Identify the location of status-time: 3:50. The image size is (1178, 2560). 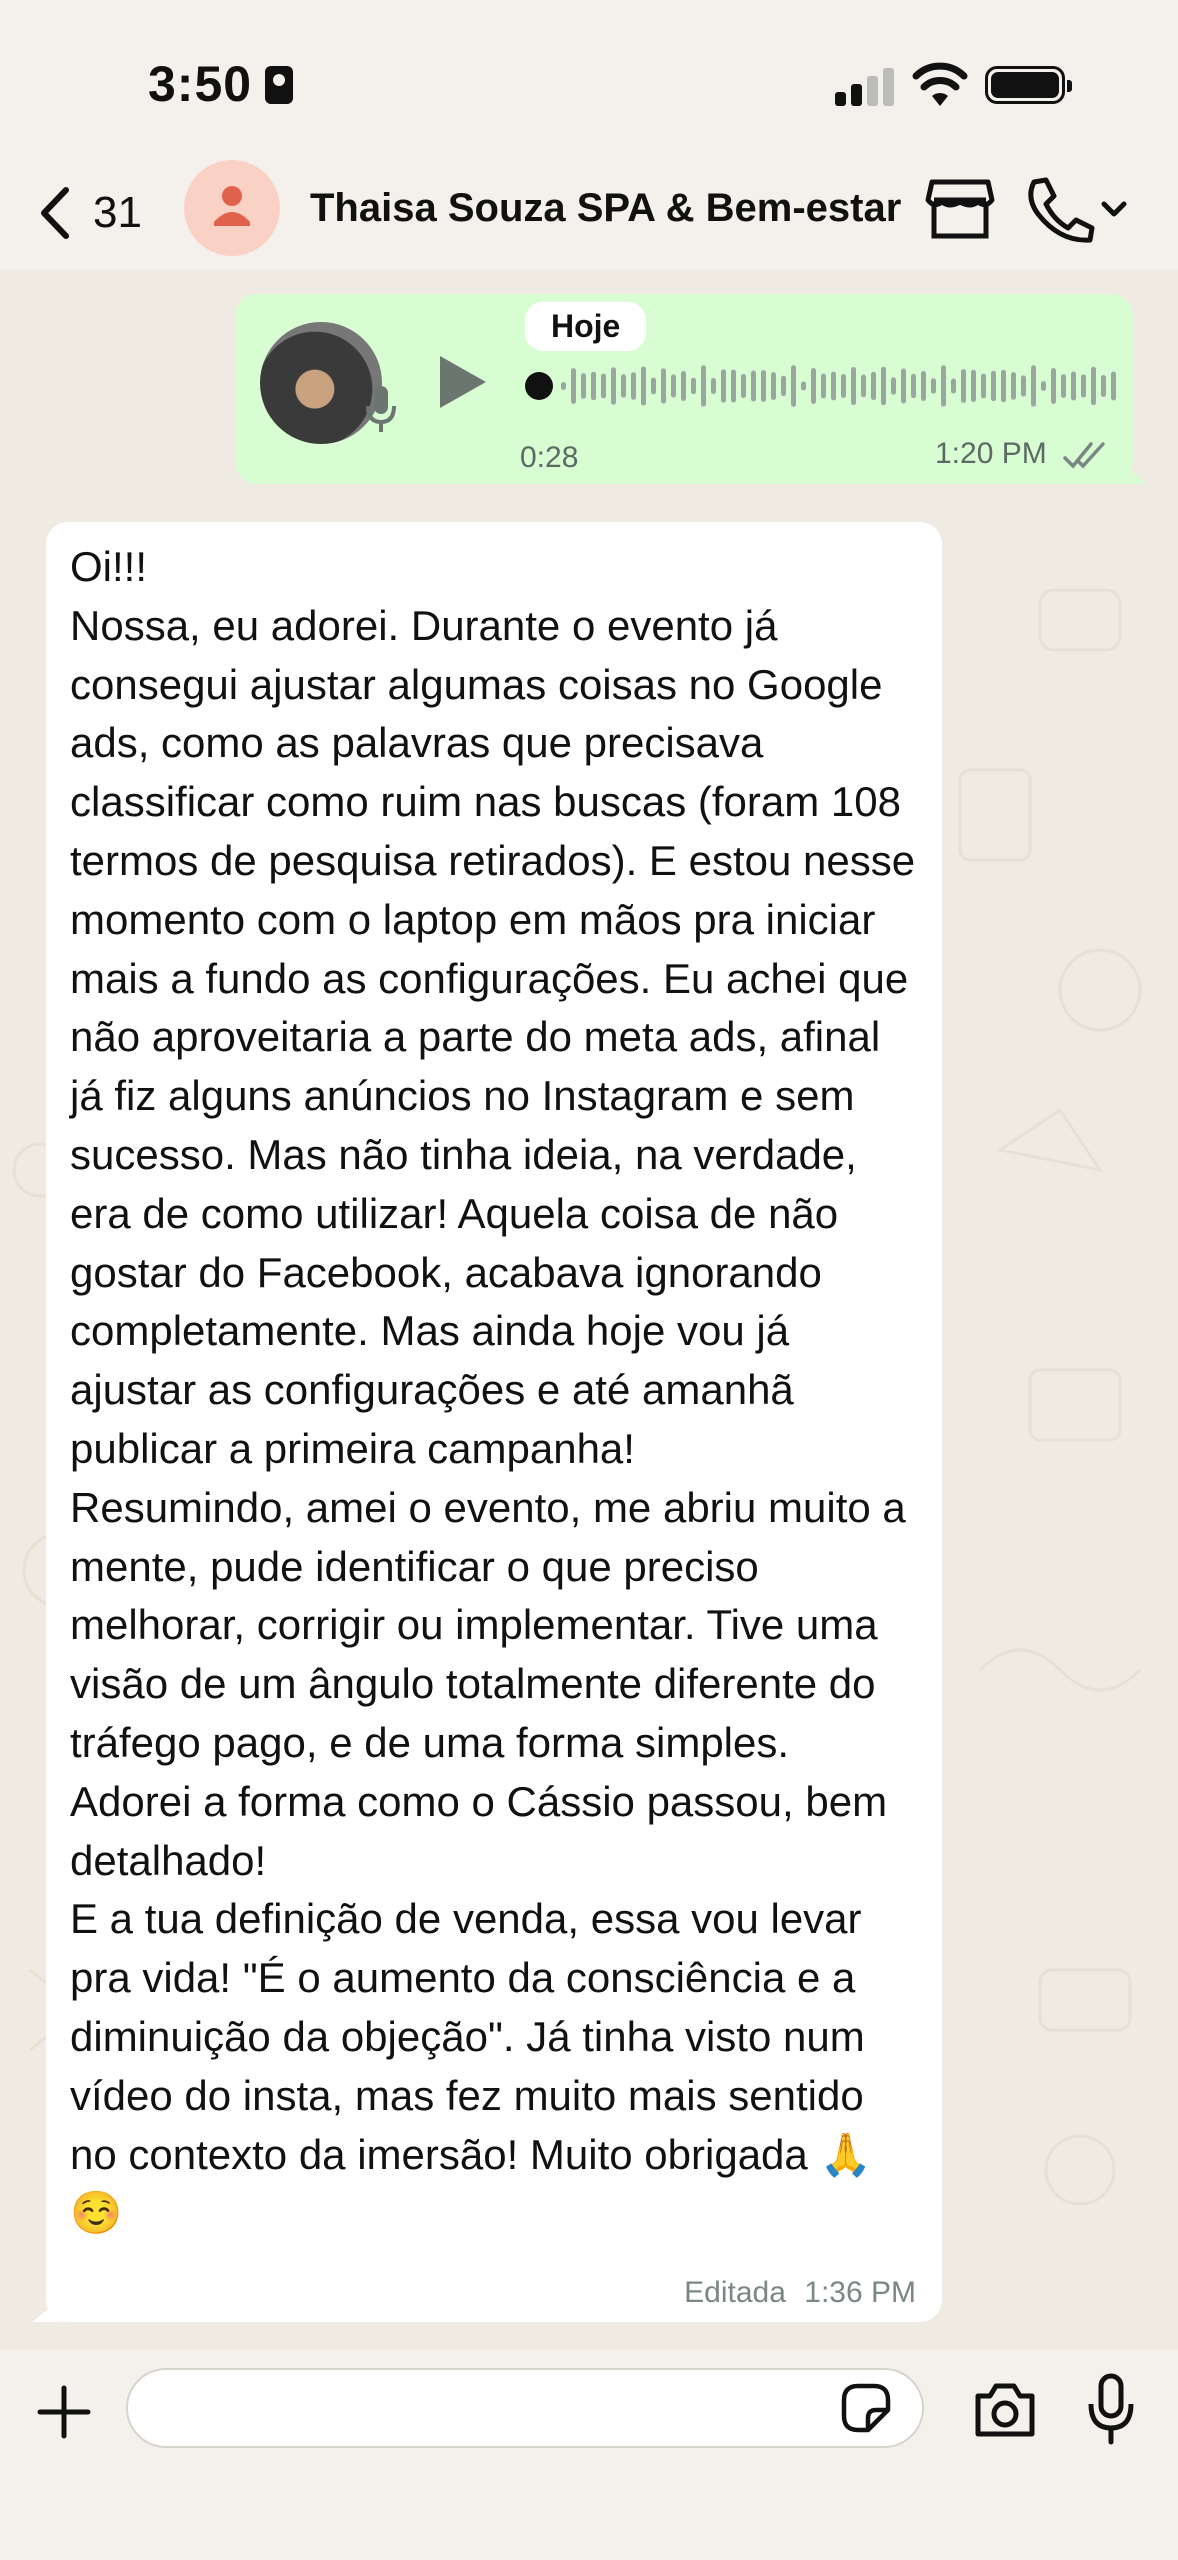
(200, 84).